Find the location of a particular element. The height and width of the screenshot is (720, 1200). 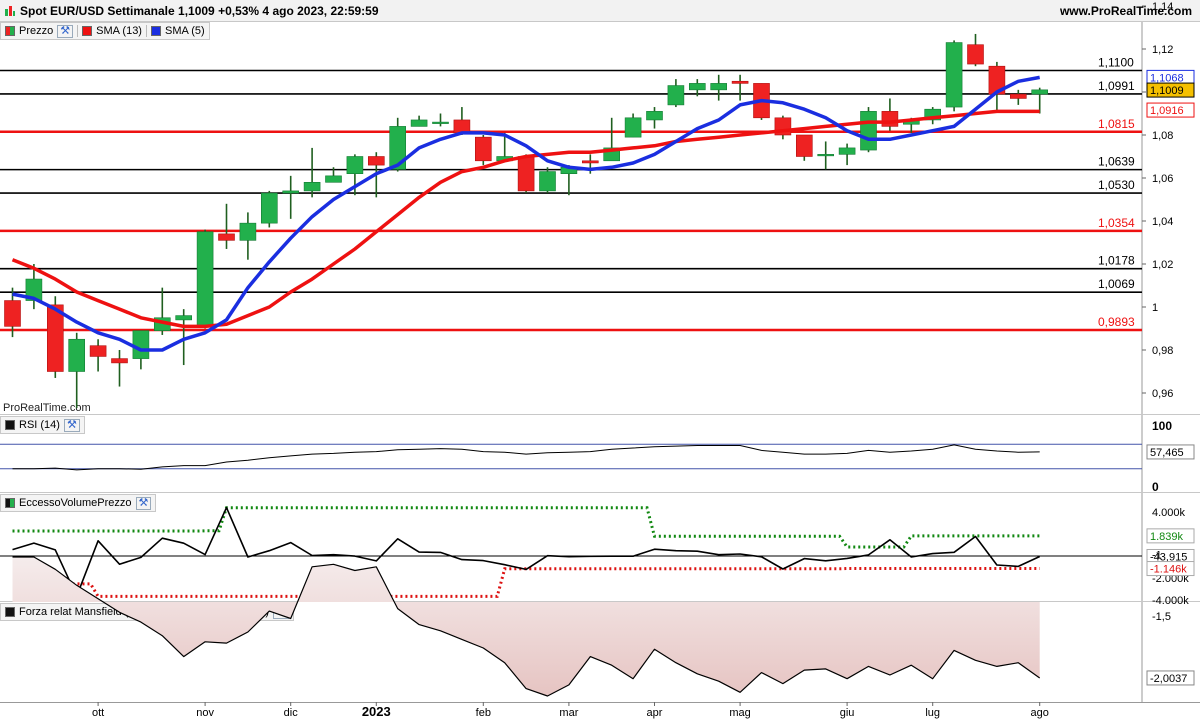

rsi-tick-label: 100 is located at coordinates (1162, 426).